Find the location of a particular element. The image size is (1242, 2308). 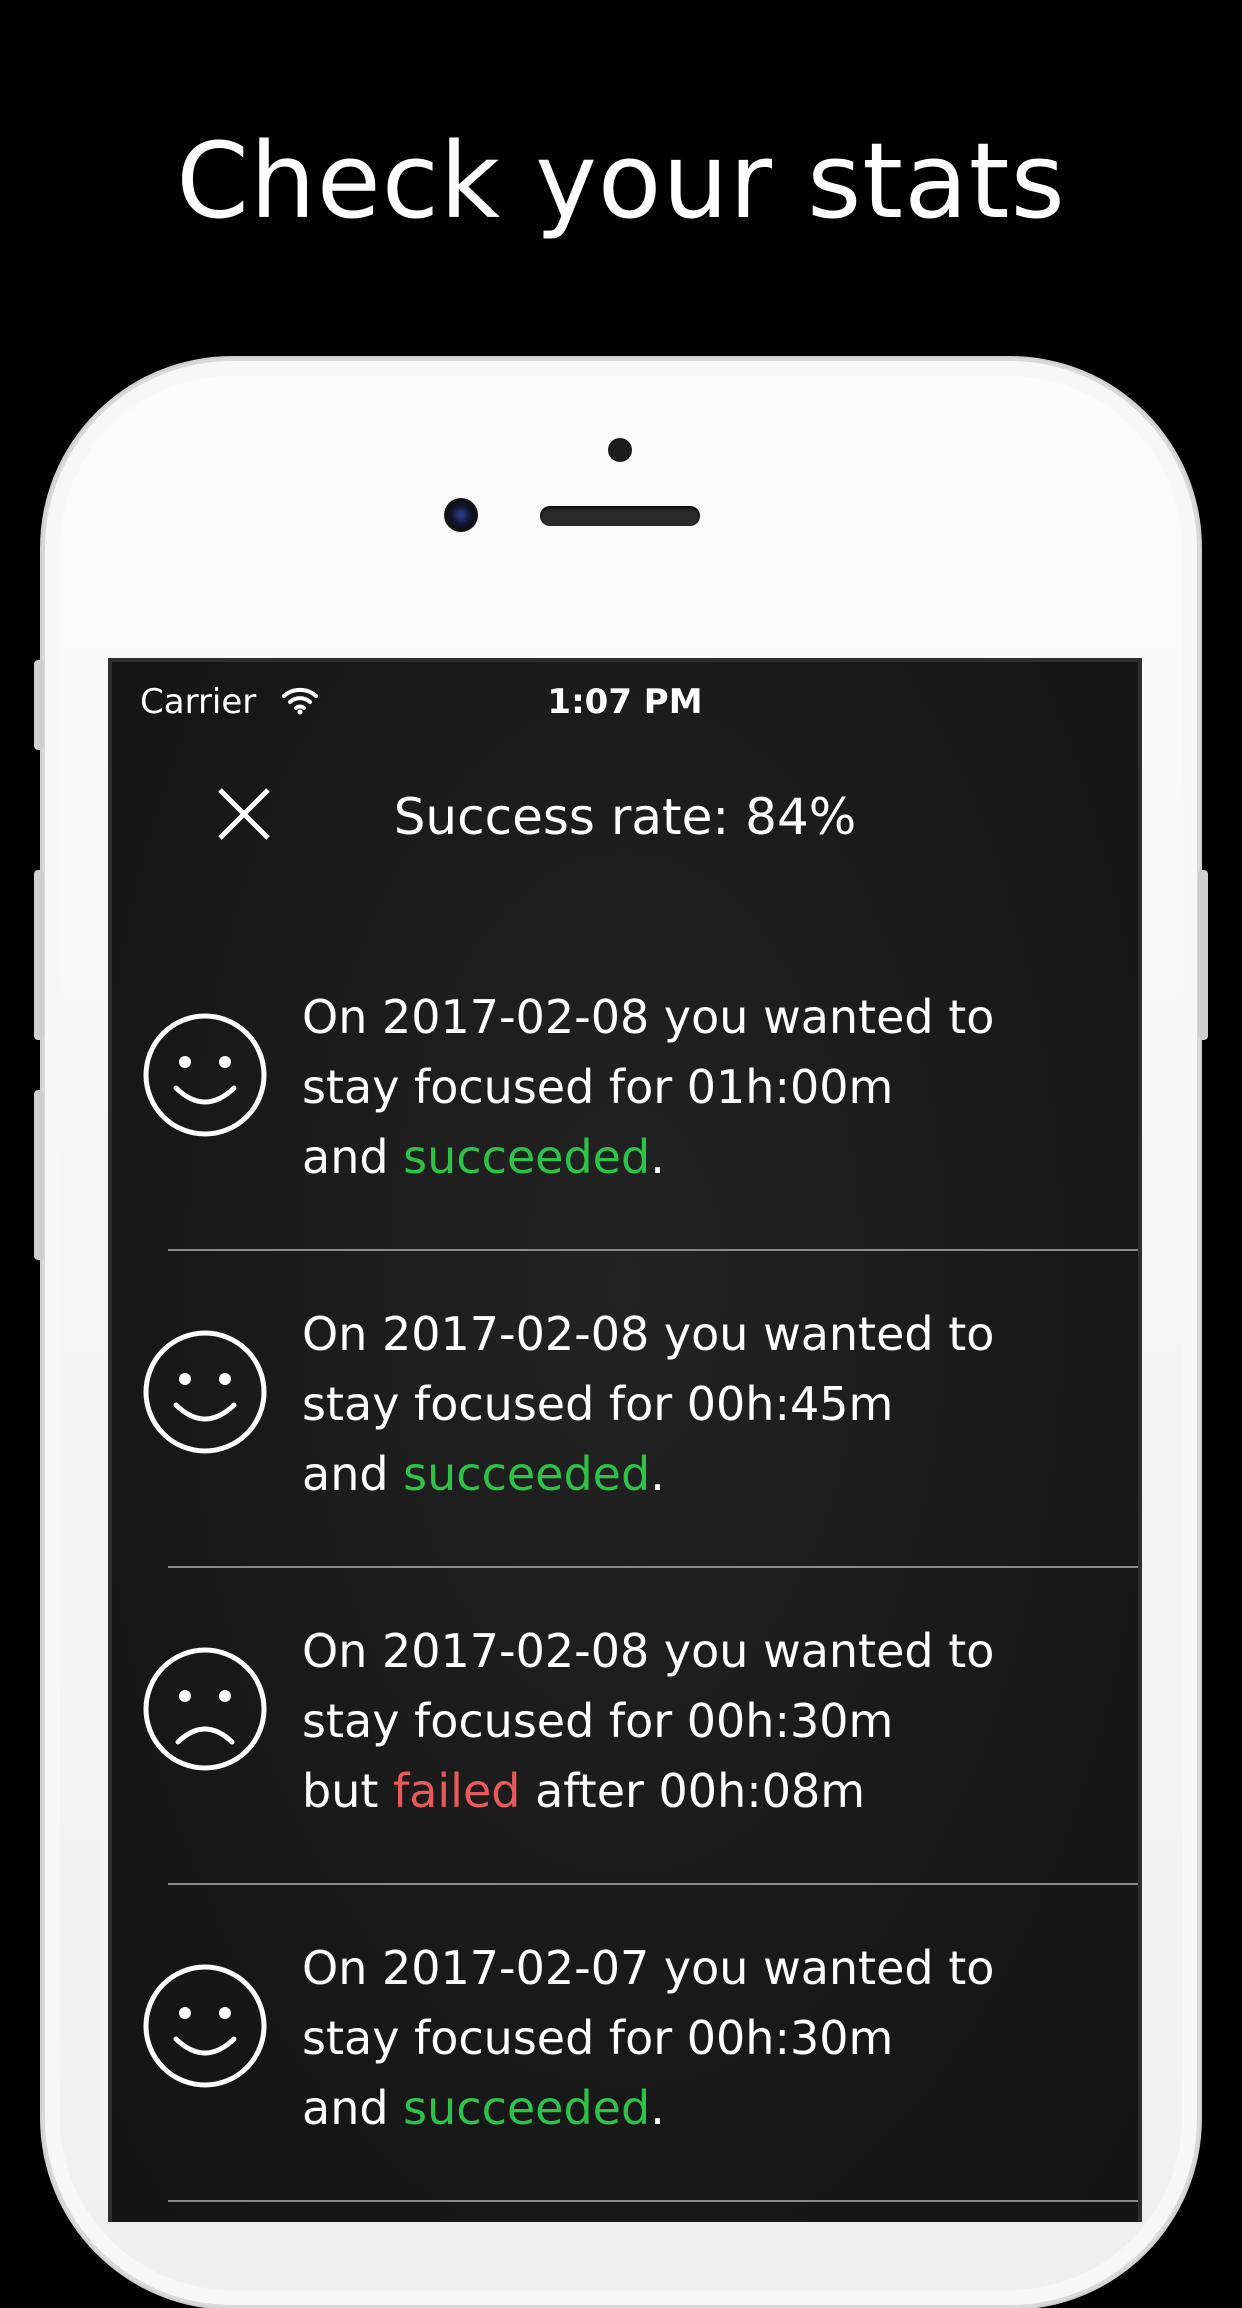

result-prefix: but is located at coordinates (348, 1791).